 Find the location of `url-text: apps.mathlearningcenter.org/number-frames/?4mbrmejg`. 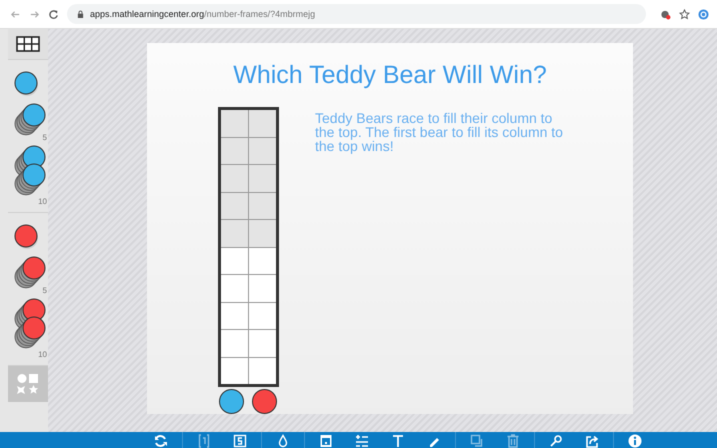

url-text: apps.mathlearningcenter.org/number-frames/?4mbrmejg is located at coordinates (203, 14).